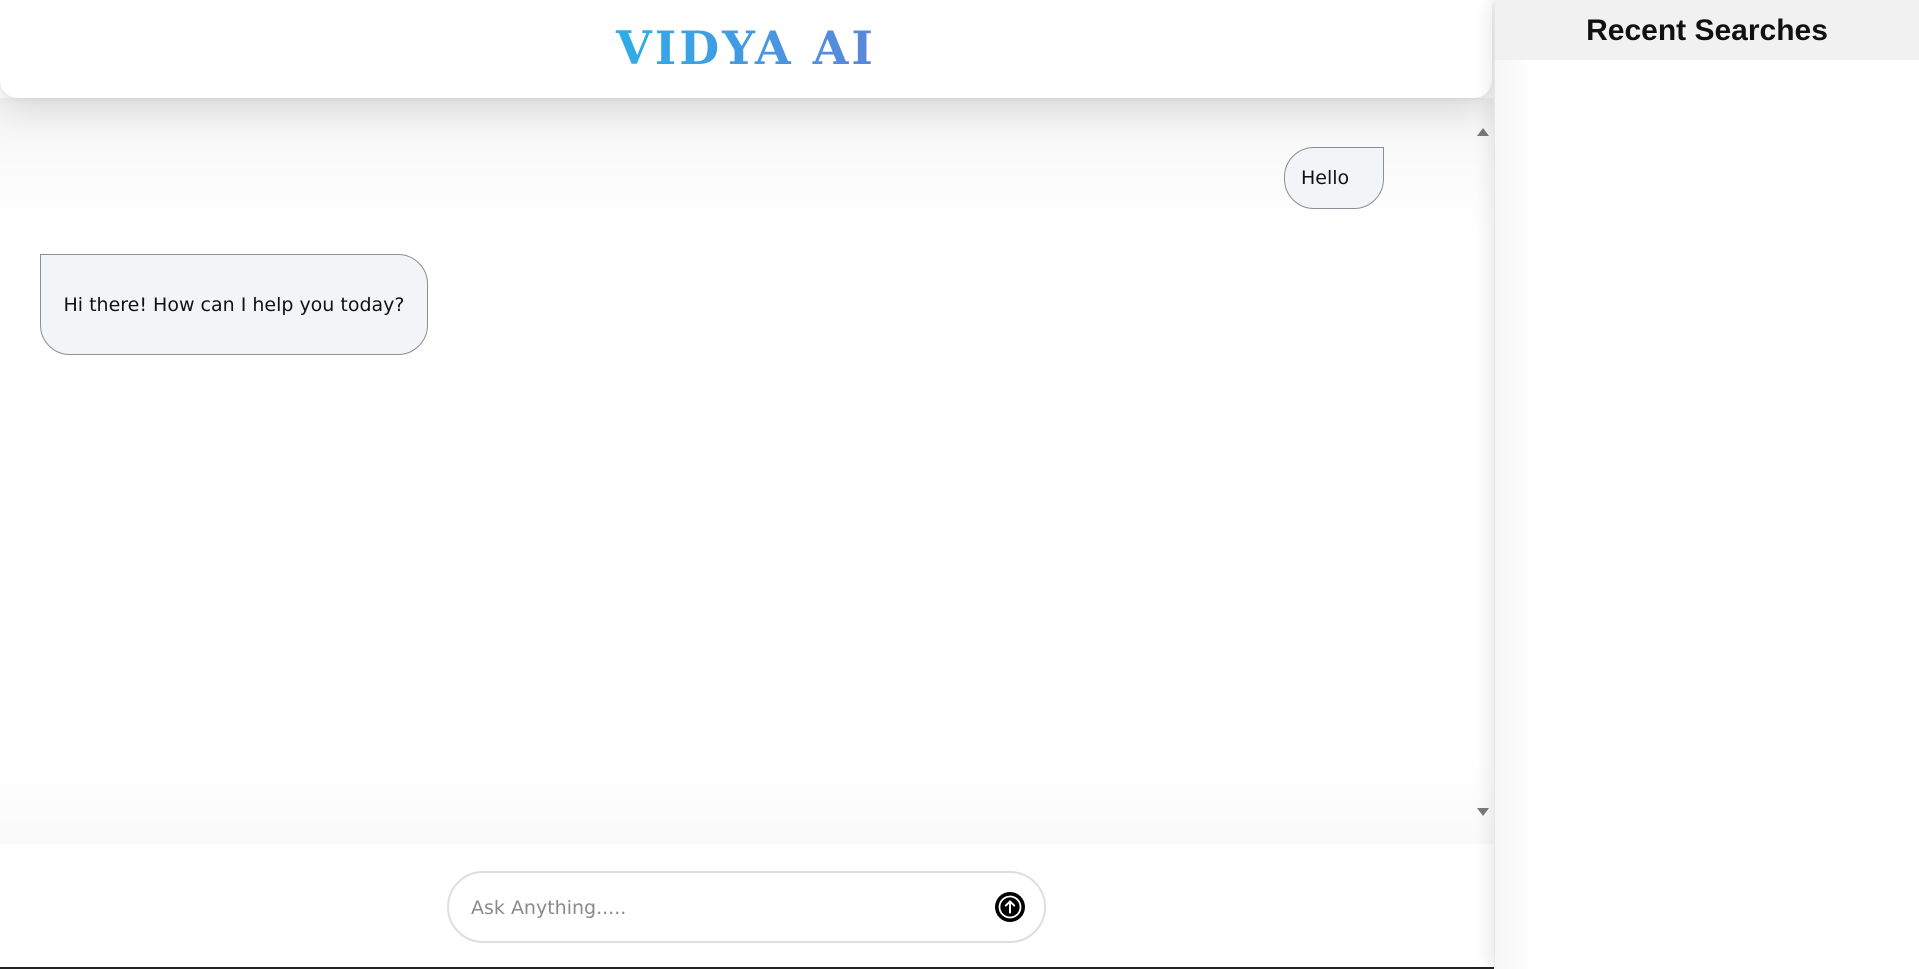 This screenshot has width=1919, height=969. I want to click on send-button, so click(1010, 907).